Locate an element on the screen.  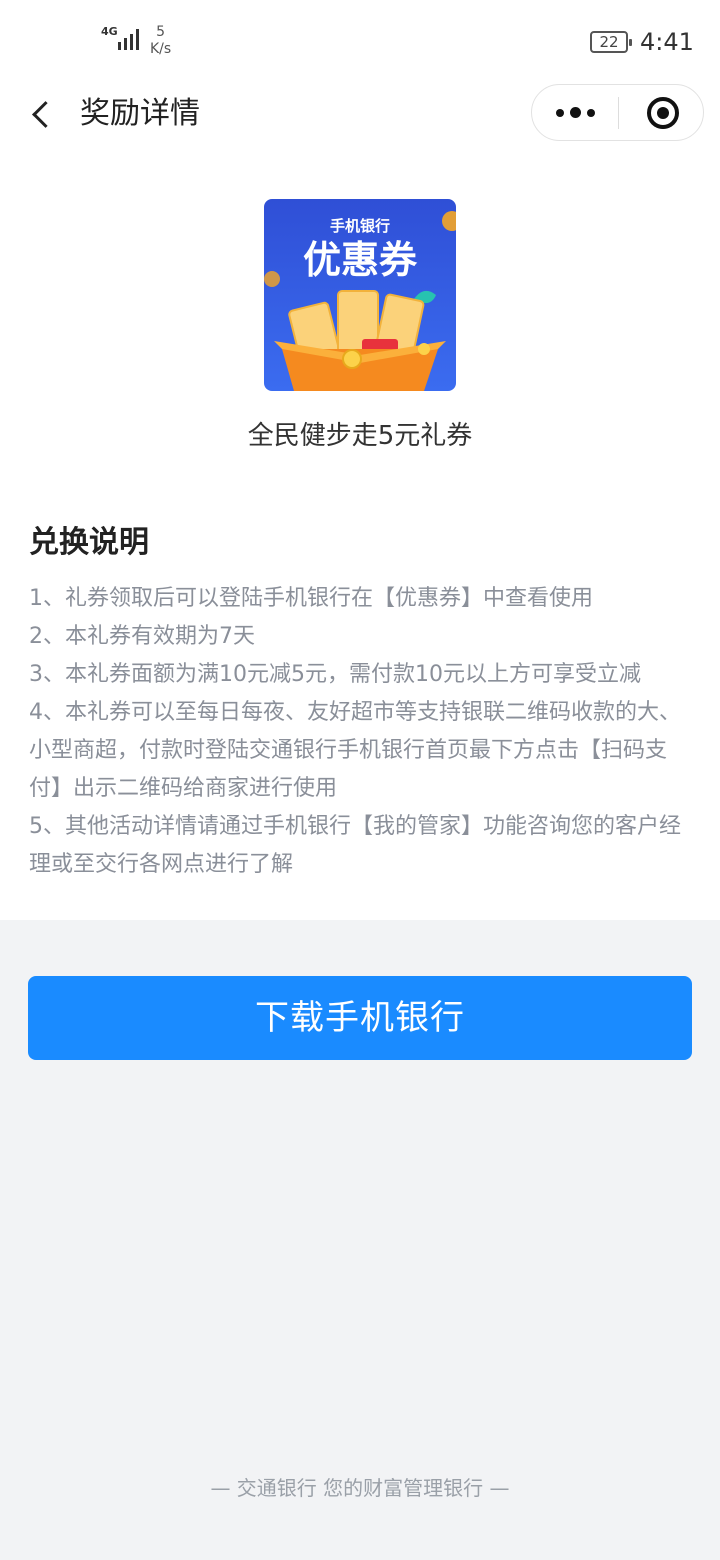
capsule-divider is located at coordinates (618, 113).